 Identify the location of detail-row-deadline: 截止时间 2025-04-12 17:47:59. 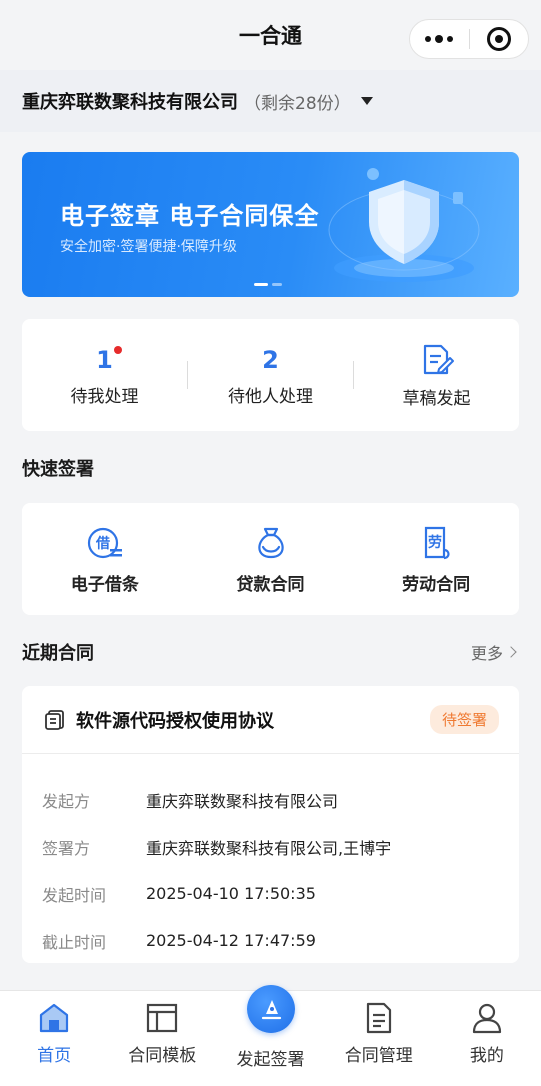
(270, 940).